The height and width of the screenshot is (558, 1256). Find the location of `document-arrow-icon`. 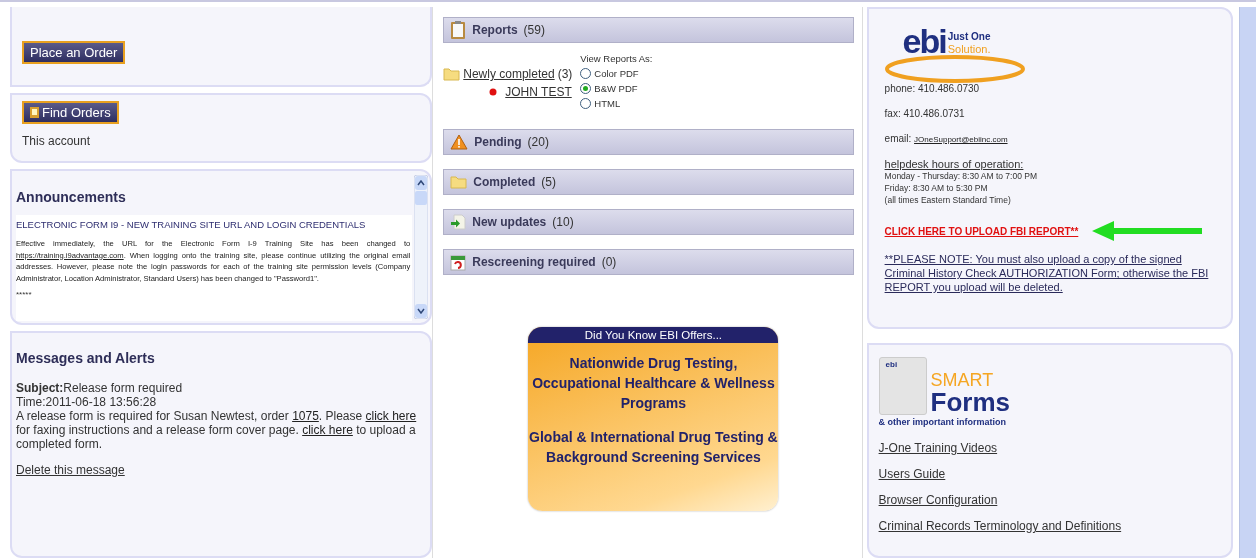

document-arrow-icon is located at coordinates (458, 222).